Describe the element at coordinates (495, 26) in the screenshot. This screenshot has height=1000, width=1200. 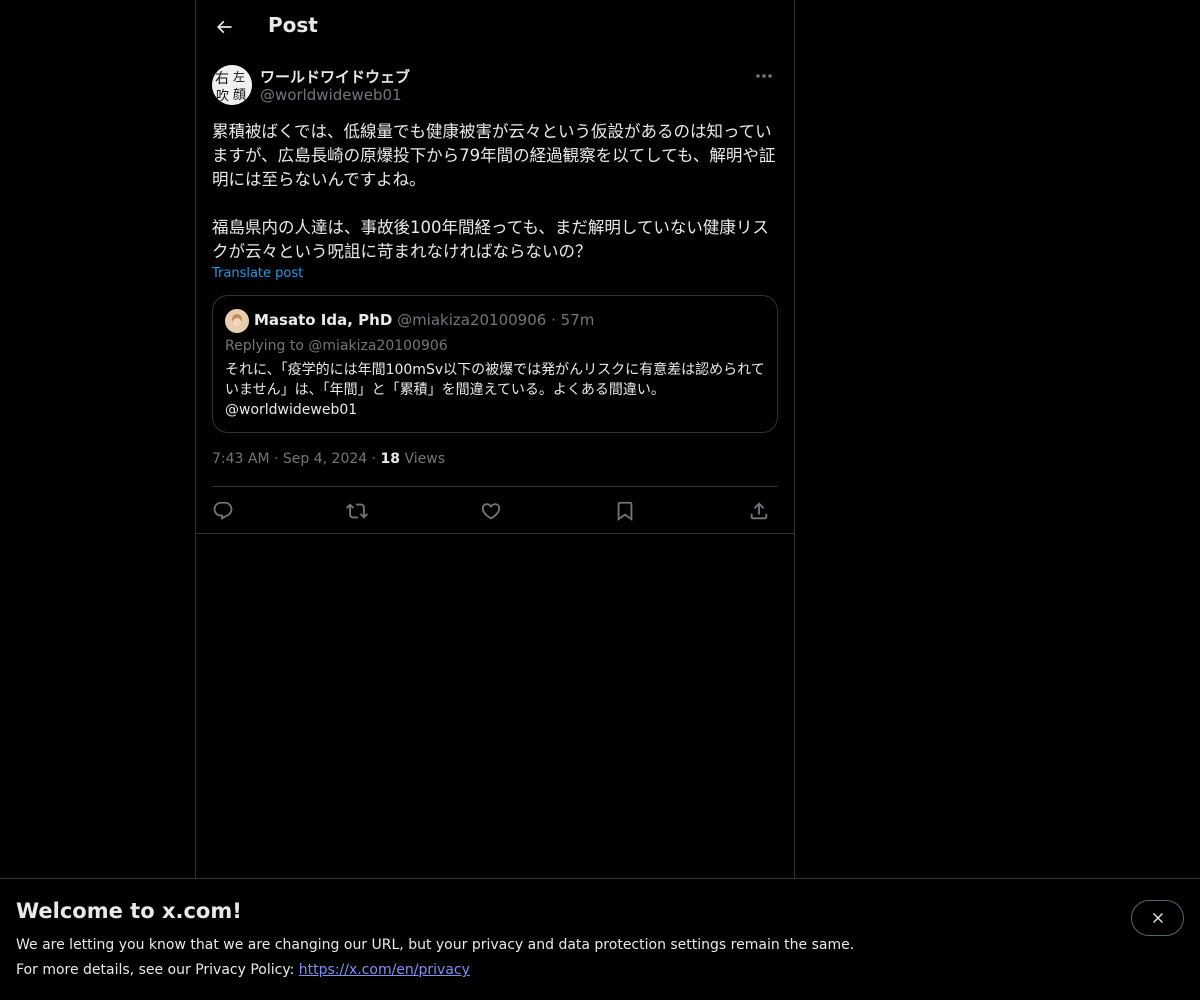
I see `header: Post` at that location.